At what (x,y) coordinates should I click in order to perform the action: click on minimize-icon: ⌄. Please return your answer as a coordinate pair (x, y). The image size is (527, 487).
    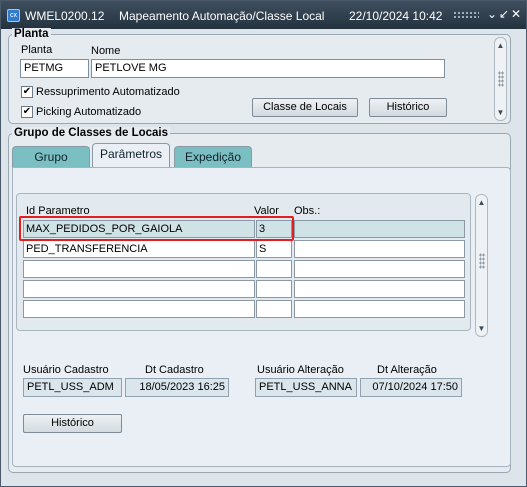
    Looking at the image, I should click on (492, 14).